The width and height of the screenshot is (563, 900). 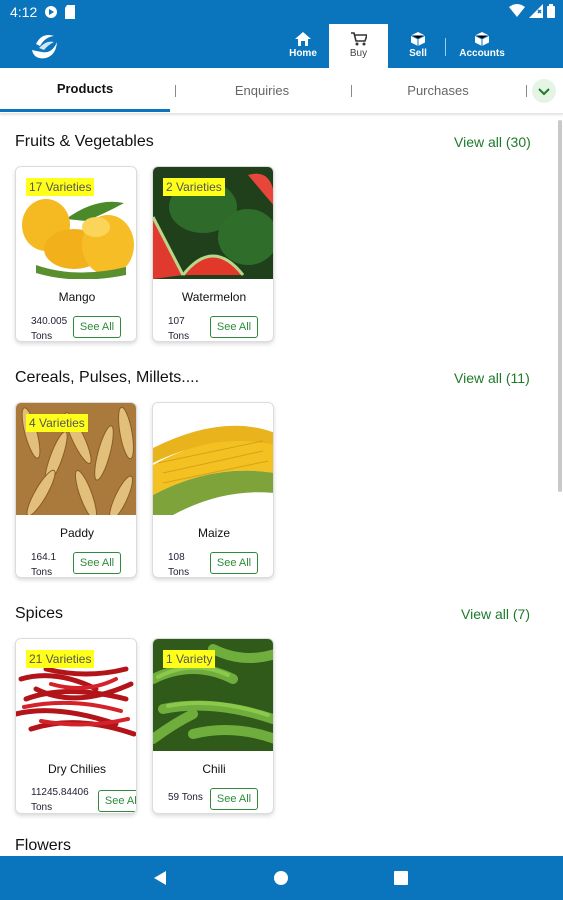 I want to click on tab-enquiries: Enquiries, so click(x=262, y=93).